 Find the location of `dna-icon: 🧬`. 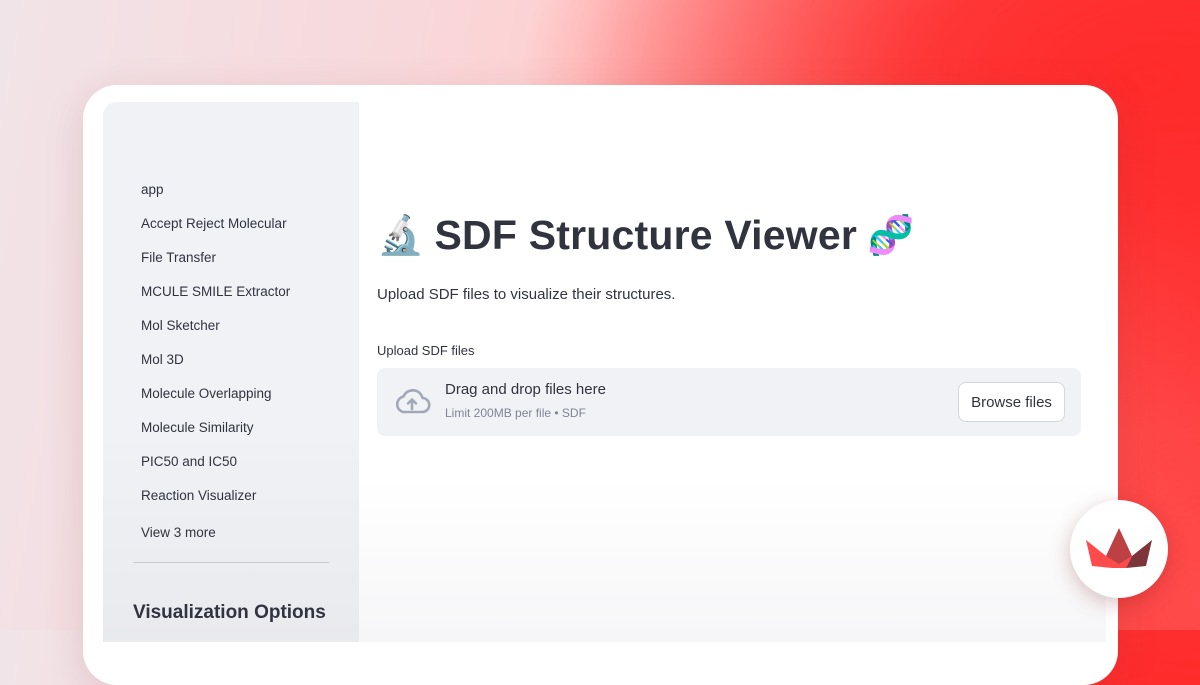

dna-icon: 🧬 is located at coordinates (891, 235).